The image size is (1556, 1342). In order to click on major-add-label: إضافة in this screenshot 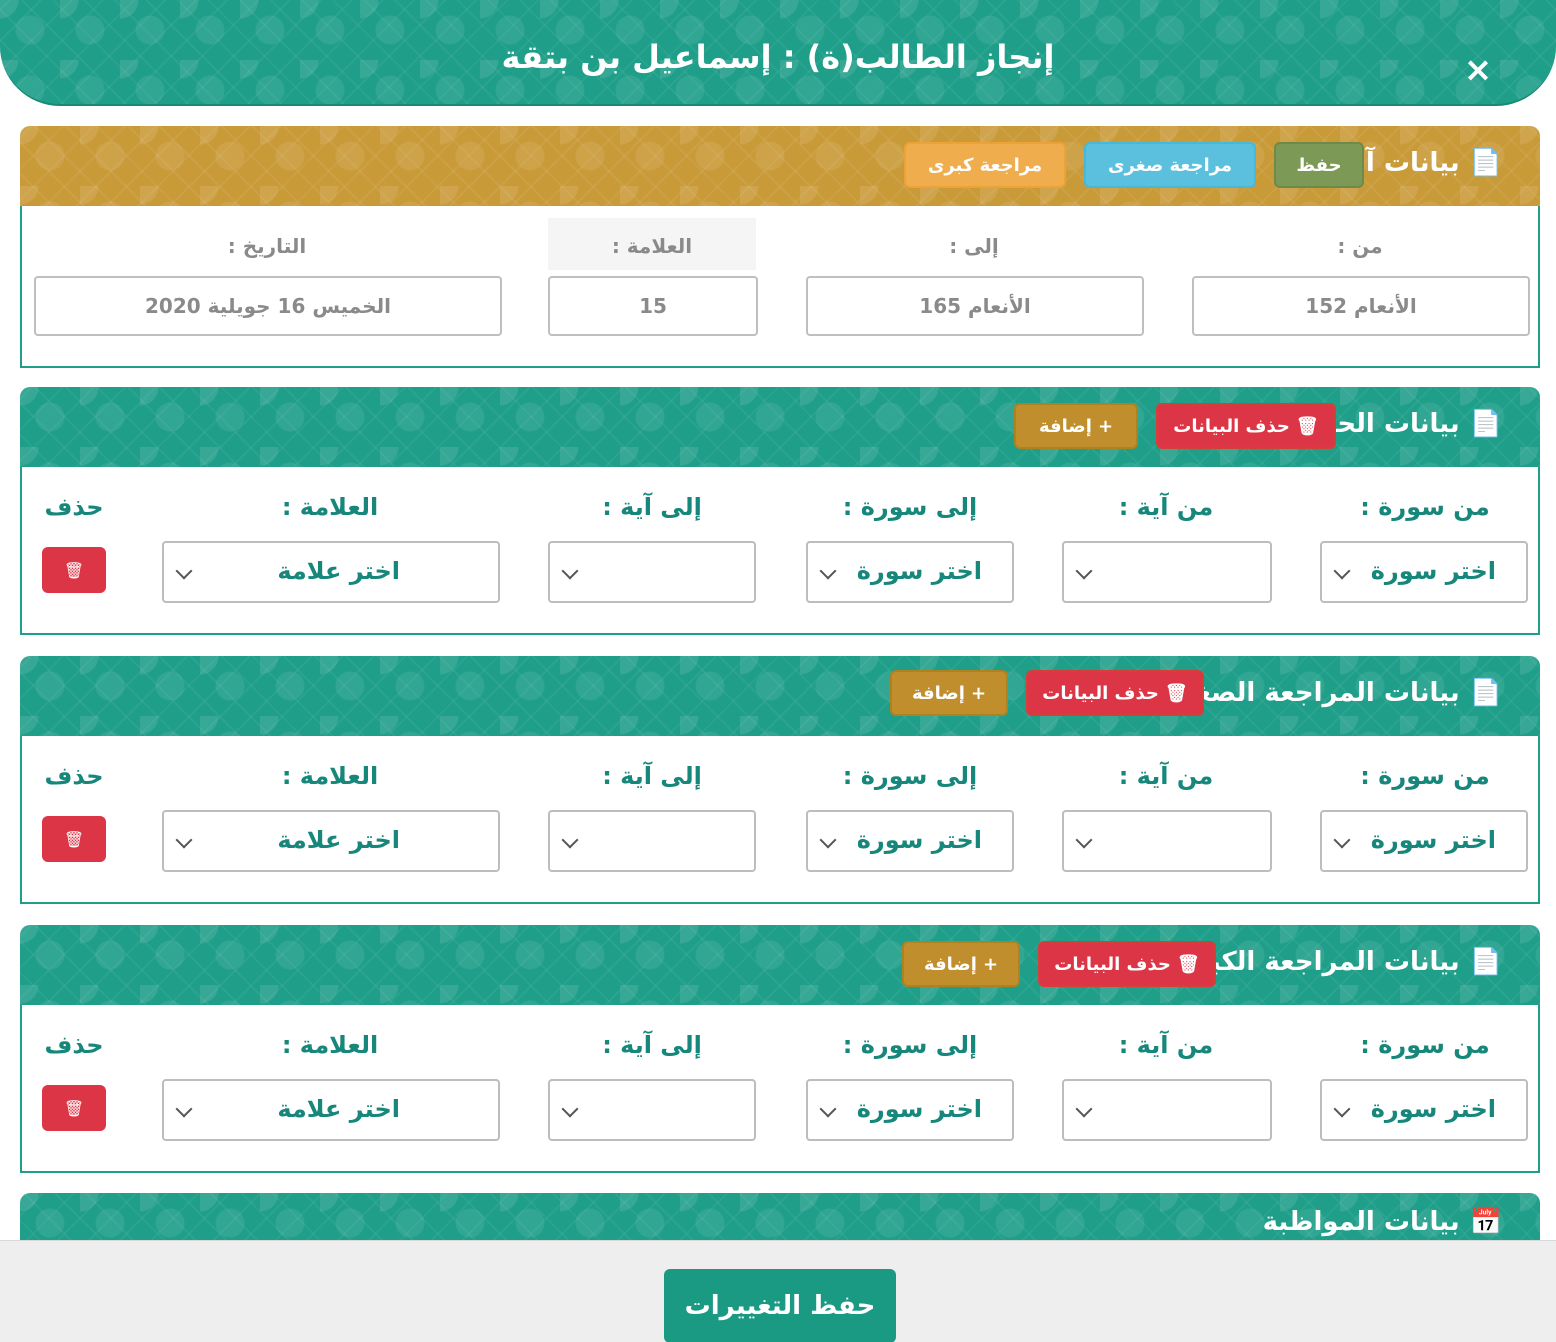, I will do `click(950, 964)`.